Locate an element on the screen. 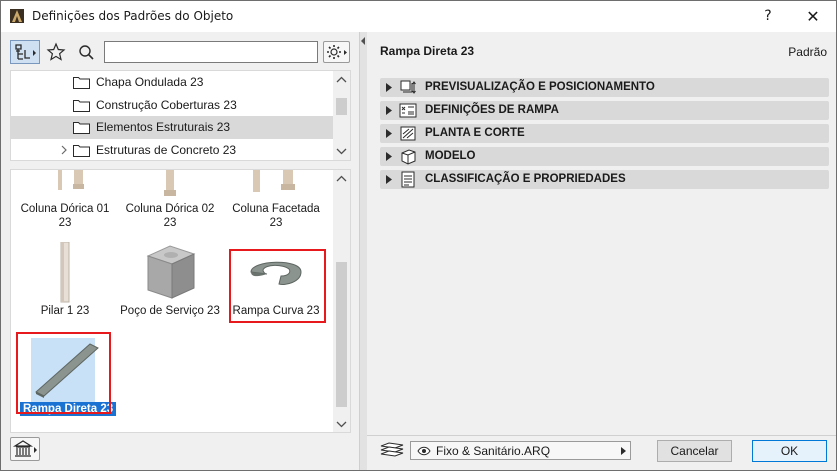 The width and height of the screenshot is (837, 471). section-title: PREVISUALIZAÇÃO E POSICIONAMENTO is located at coordinates (540, 87).